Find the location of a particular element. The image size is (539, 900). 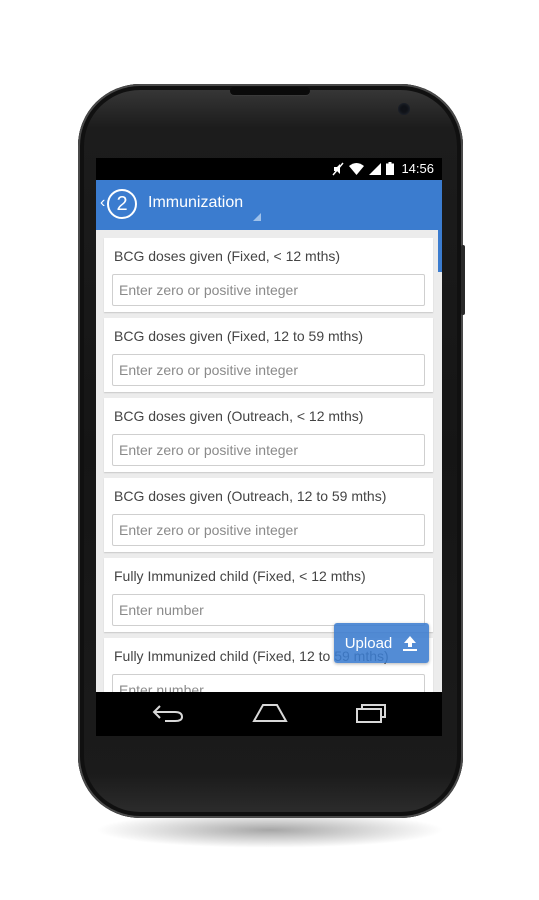

field-label: BCG doses given (Fixed, < 12 mths) is located at coordinates (227, 256).